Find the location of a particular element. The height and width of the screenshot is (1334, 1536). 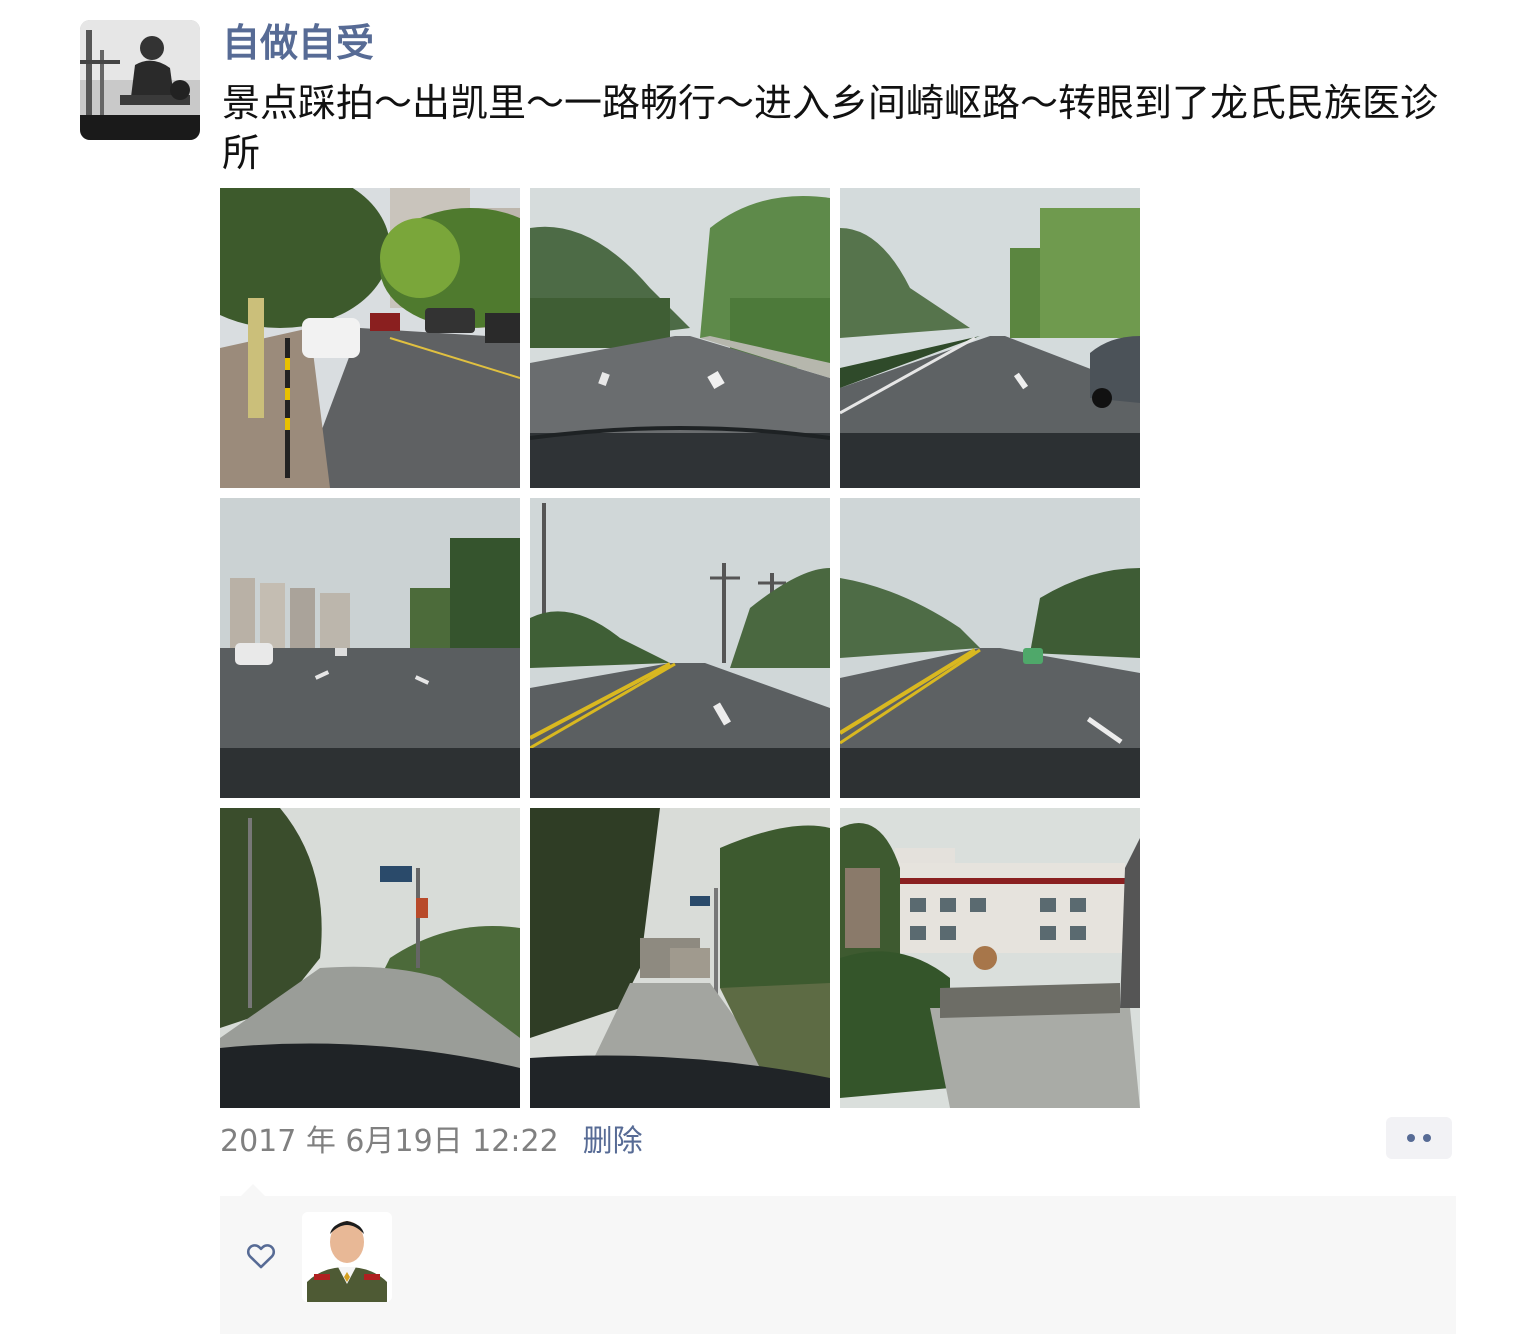

author-avatar is located at coordinates (140, 80).